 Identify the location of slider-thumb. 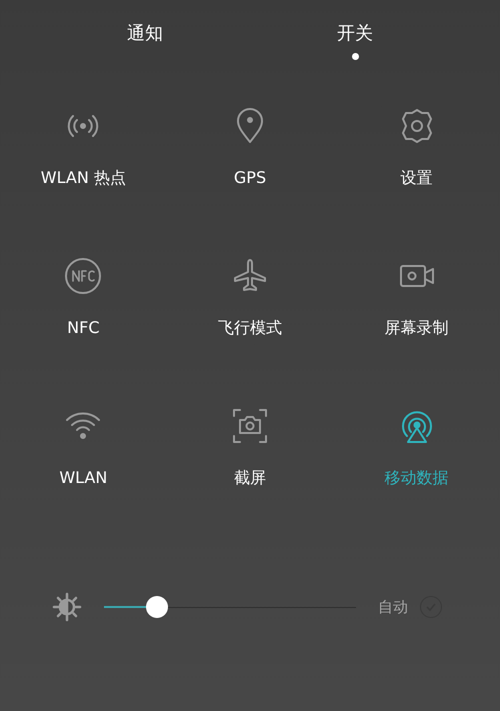
(157, 607).